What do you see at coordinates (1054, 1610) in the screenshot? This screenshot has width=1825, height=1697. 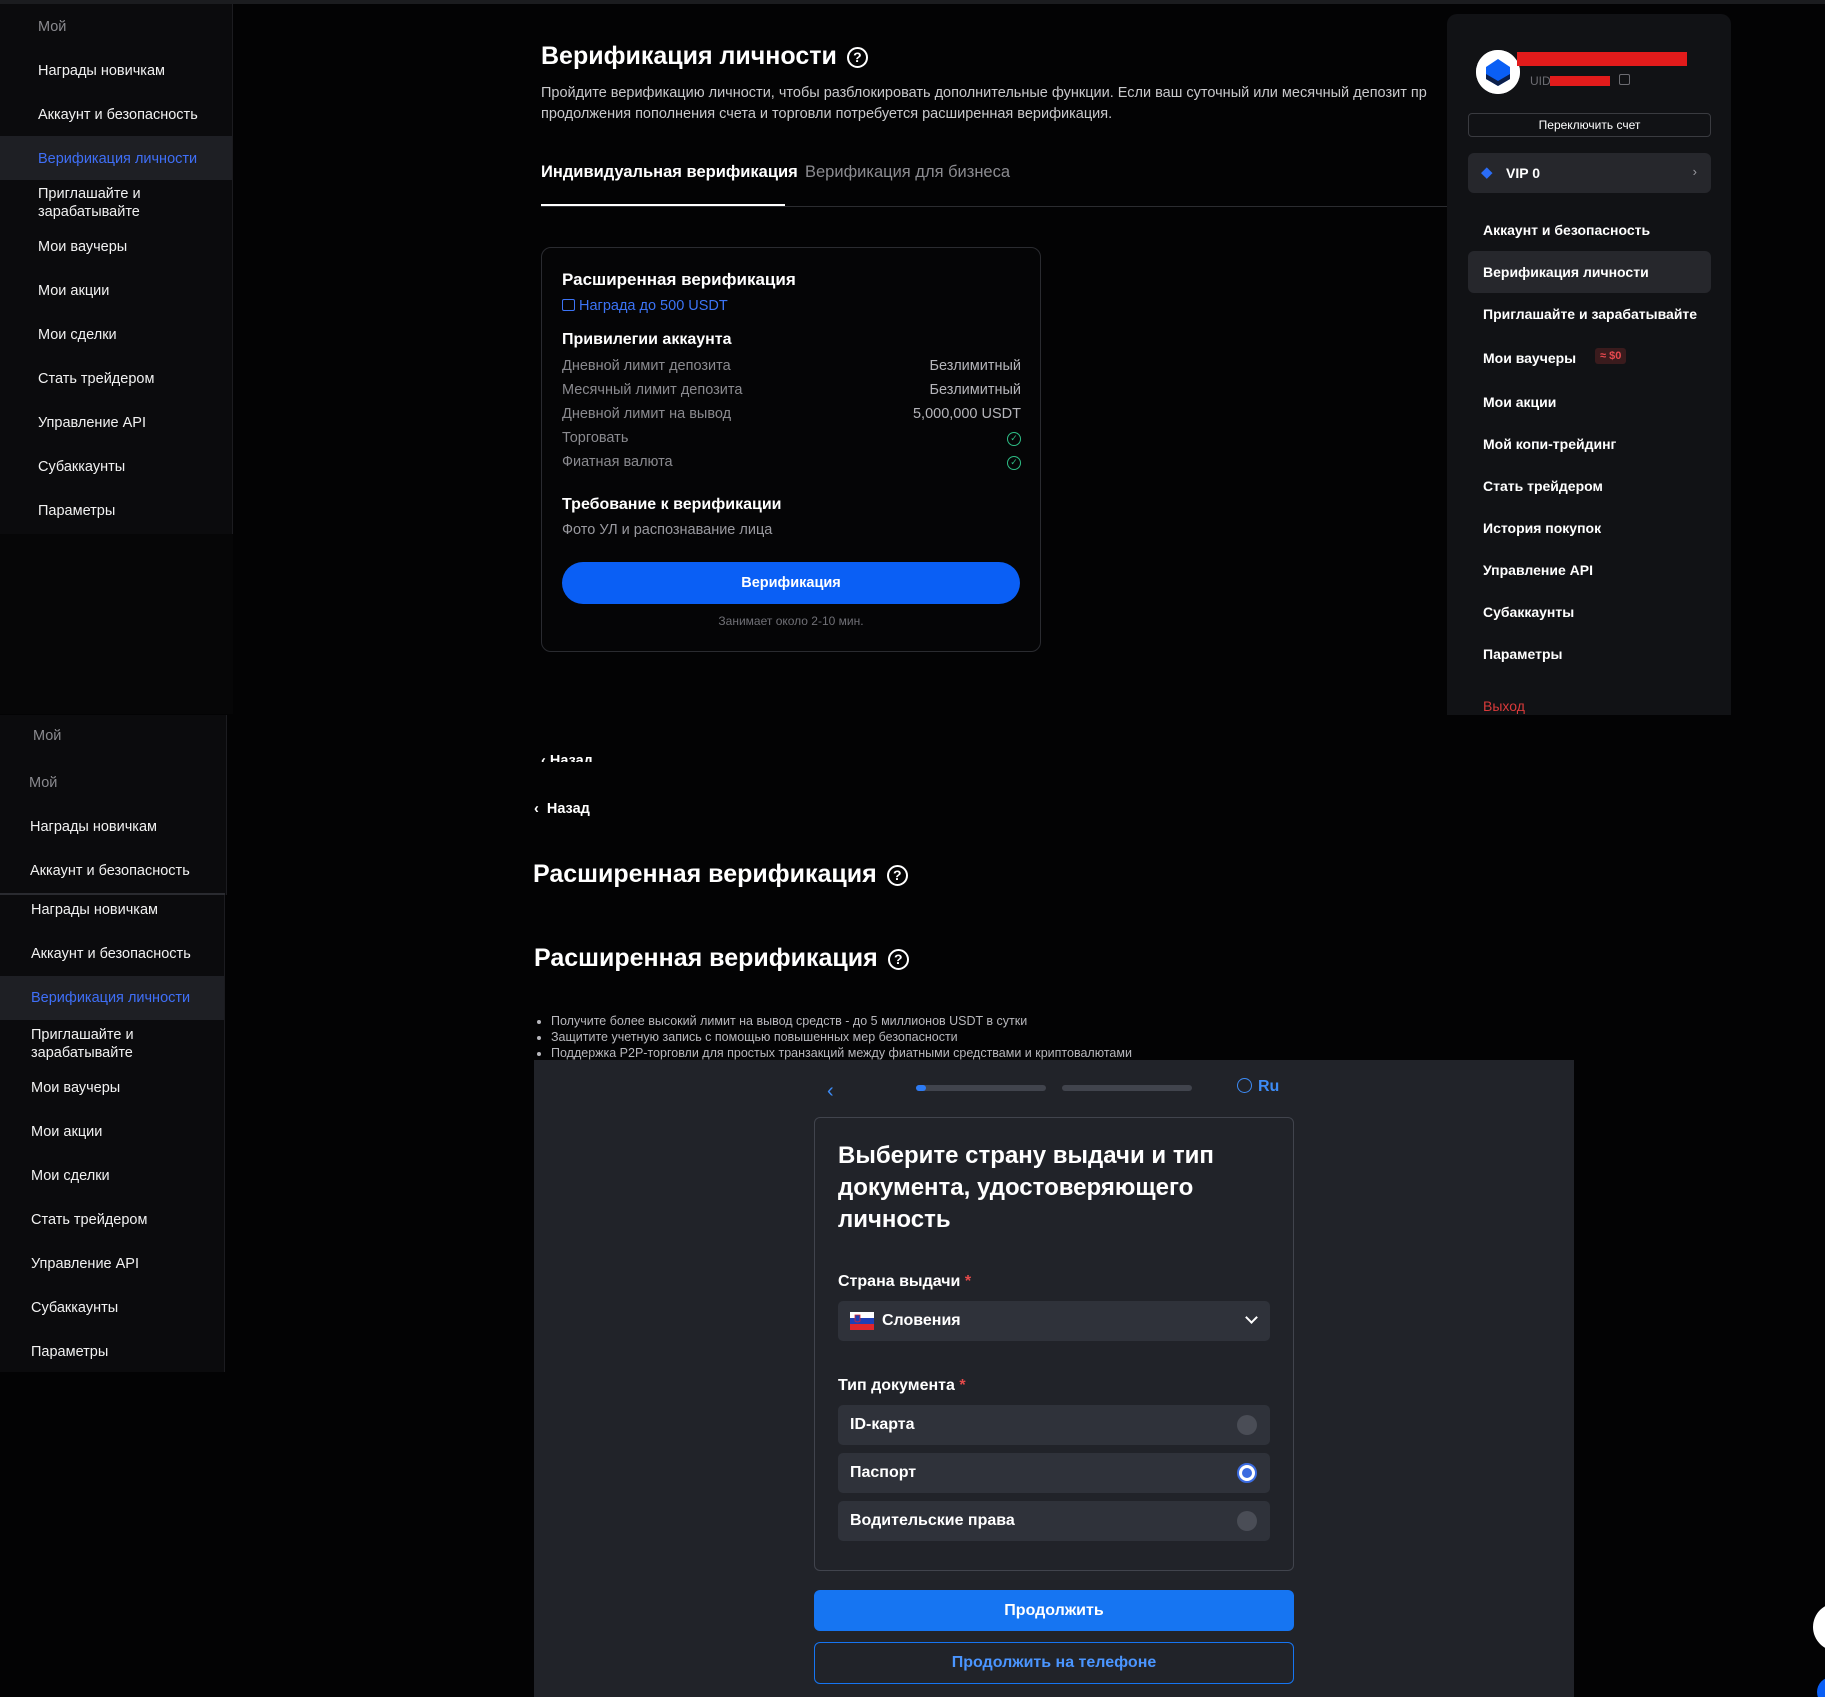 I see `continue-button: Продолжить` at bounding box center [1054, 1610].